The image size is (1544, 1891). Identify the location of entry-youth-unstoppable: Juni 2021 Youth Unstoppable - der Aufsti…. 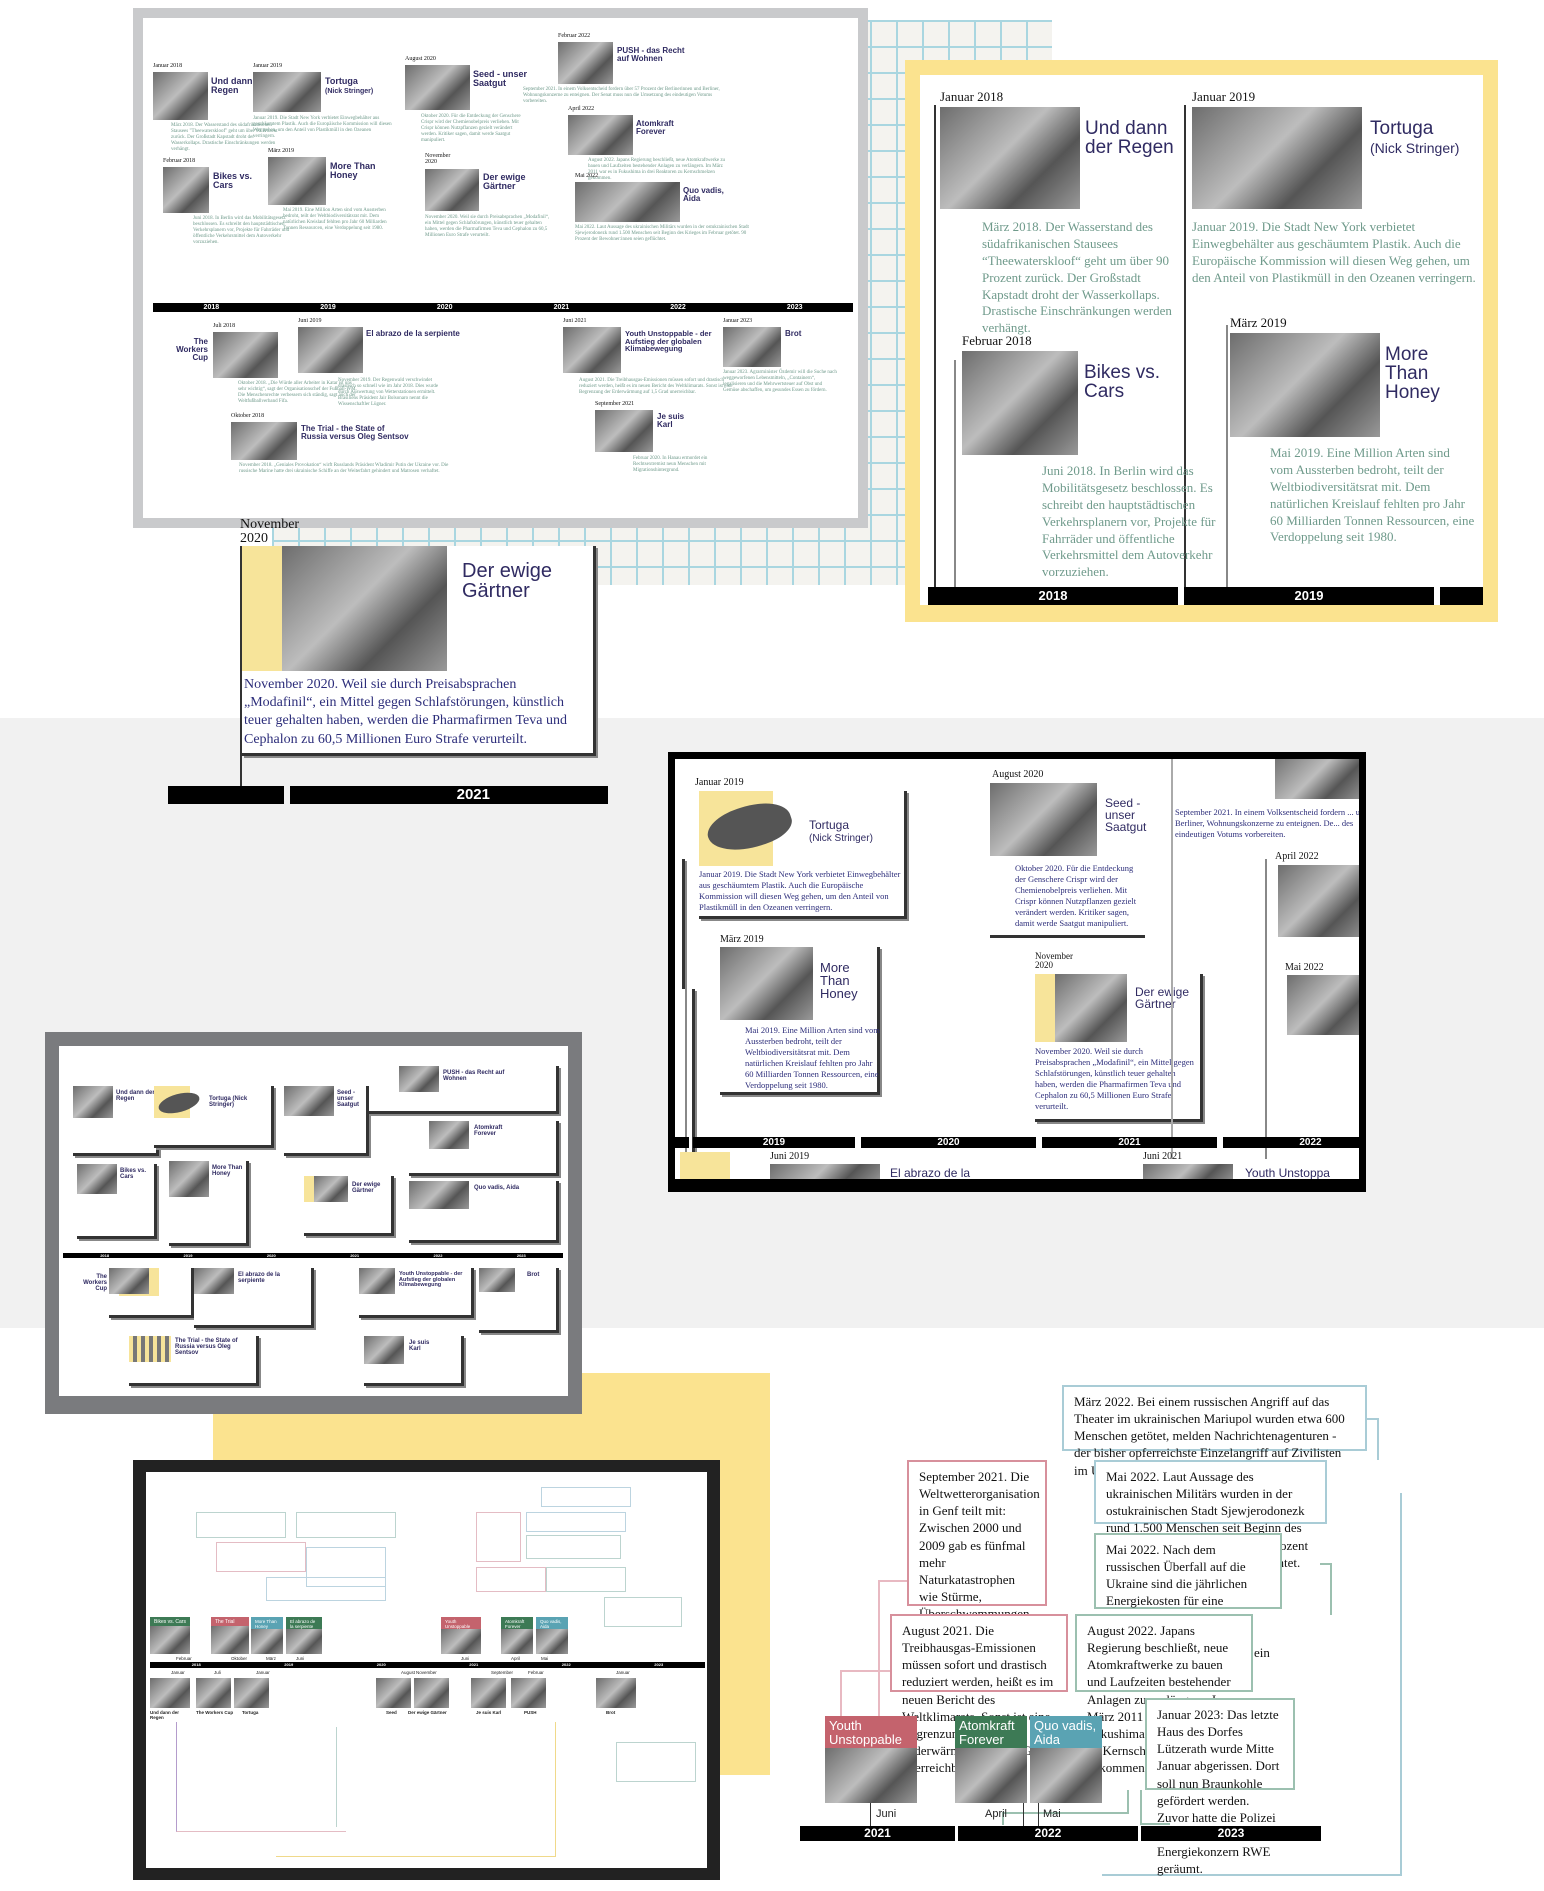
(653, 356).